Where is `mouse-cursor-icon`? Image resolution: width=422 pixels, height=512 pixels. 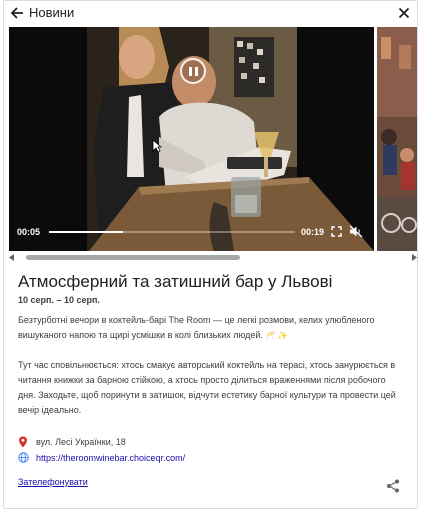 mouse-cursor-icon is located at coordinates (157, 146).